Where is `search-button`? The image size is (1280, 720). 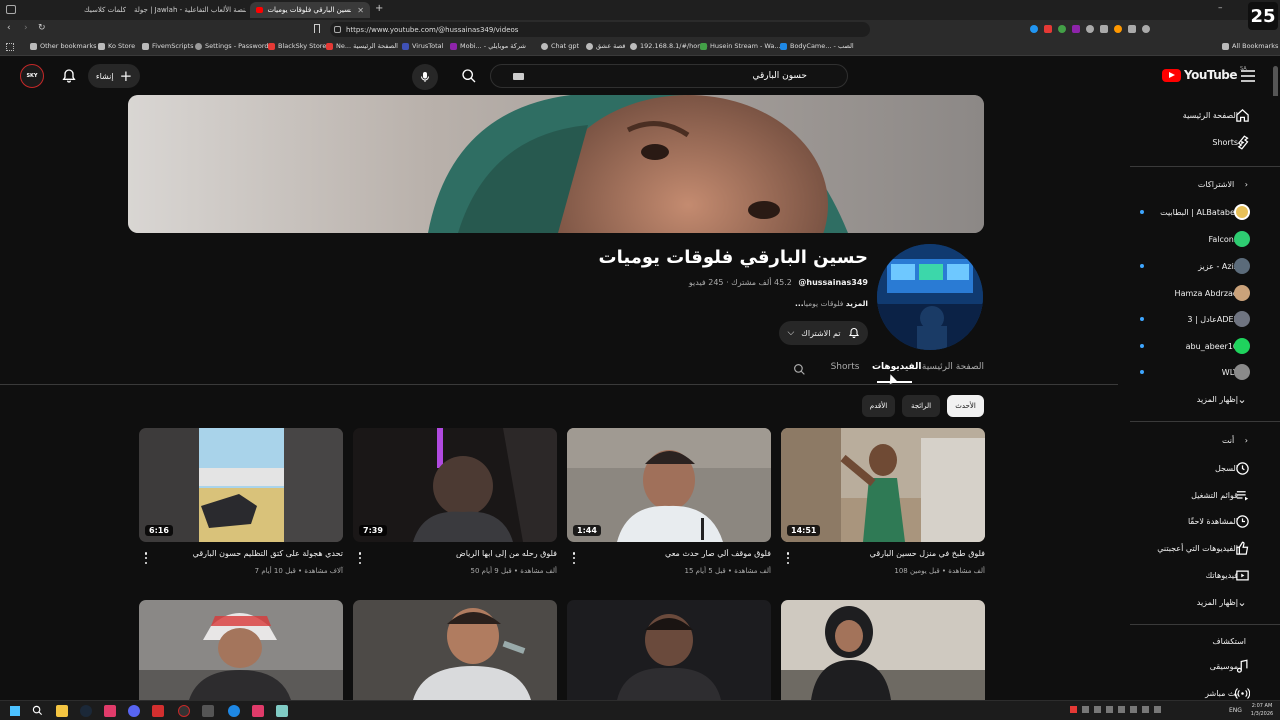 search-button is located at coordinates (469, 76).